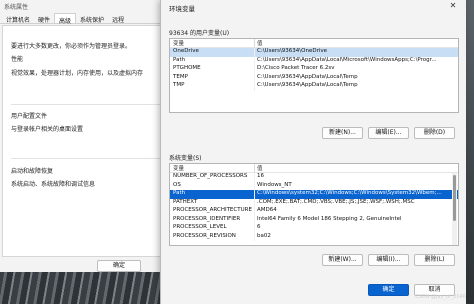 This screenshot has height=304, width=474. I want to click on table-row: PTGHOME D:\Cisco Packet Tracer 6.2sv, so click(314, 69).